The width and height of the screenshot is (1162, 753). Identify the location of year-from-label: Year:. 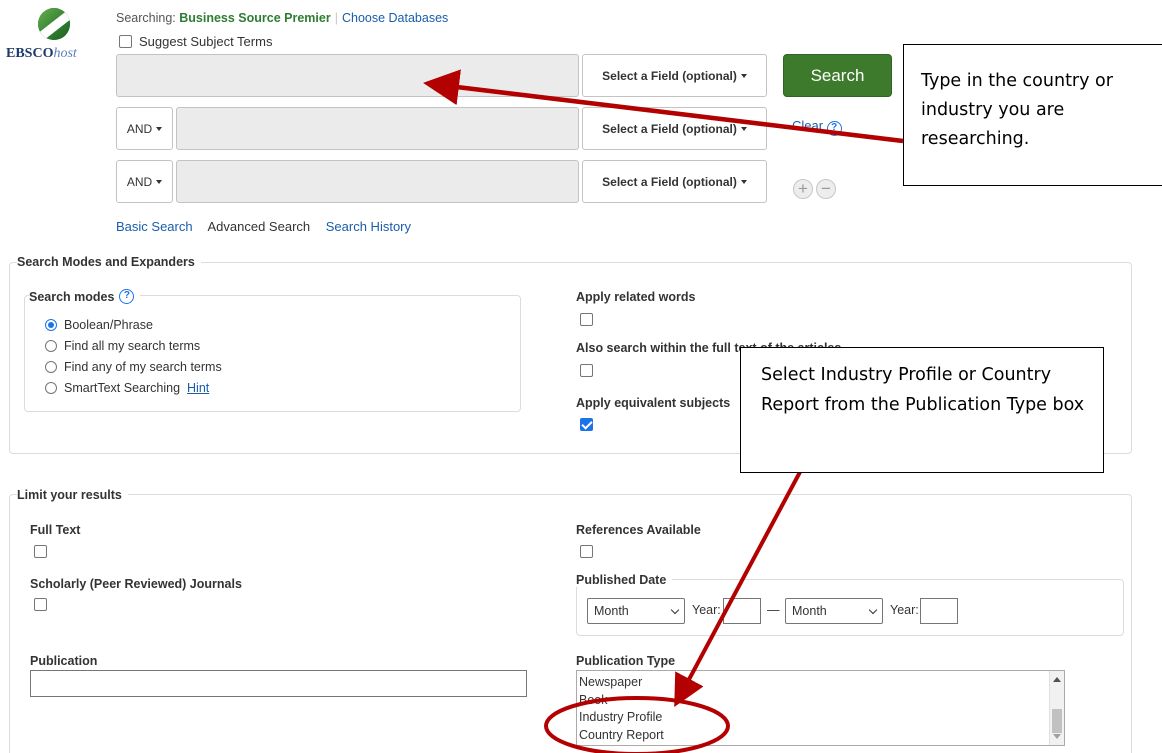
(706, 610).